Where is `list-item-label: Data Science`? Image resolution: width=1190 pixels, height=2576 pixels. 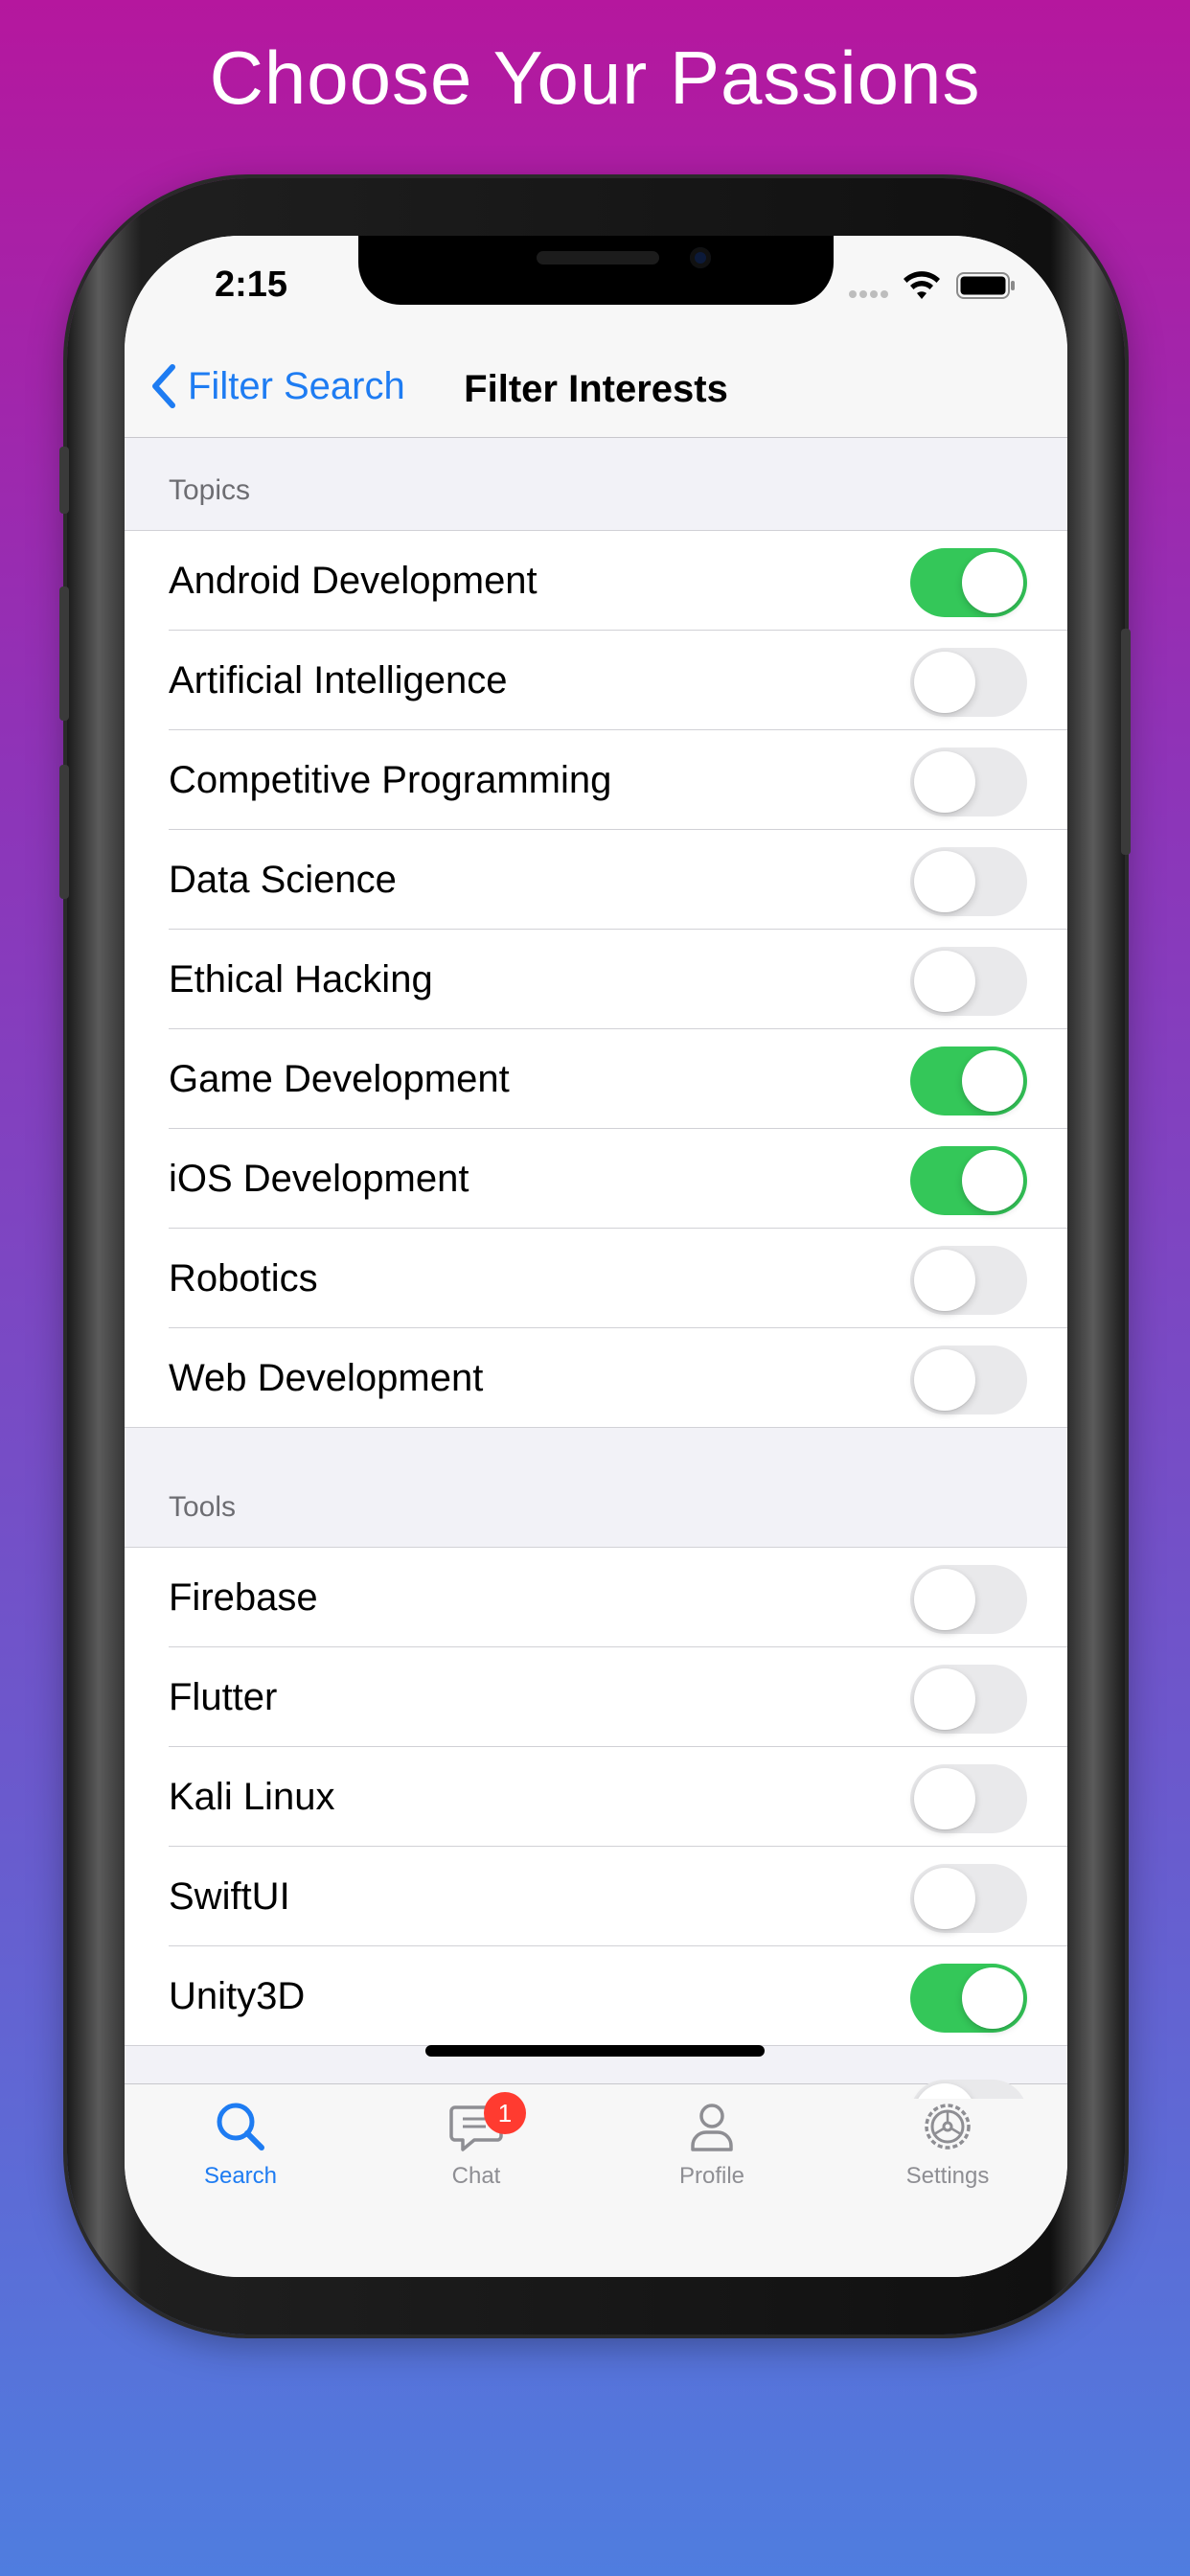
list-item-label: Data Science is located at coordinates (283, 880).